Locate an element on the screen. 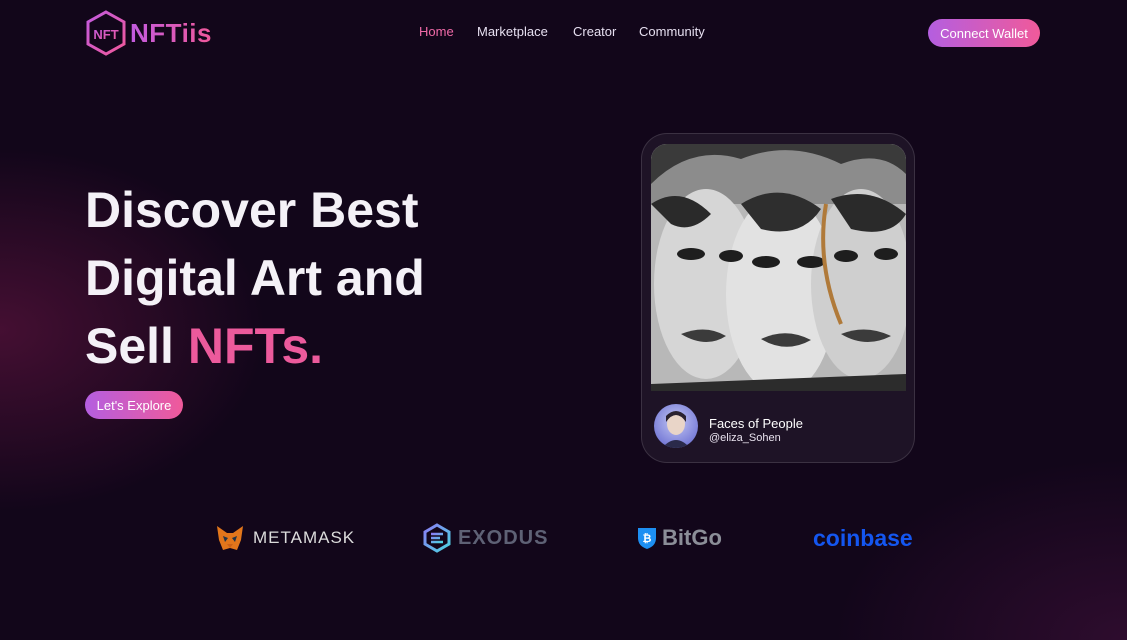 This screenshot has width=1127, height=640. hero-line-1: Discover Best is located at coordinates (252, 210).